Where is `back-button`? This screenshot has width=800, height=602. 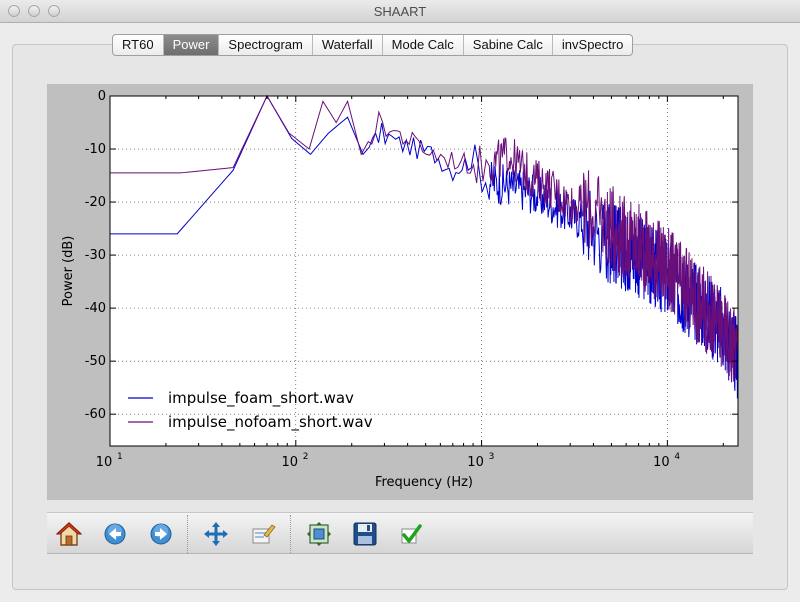 back-button is located at coordinates (115, 534).